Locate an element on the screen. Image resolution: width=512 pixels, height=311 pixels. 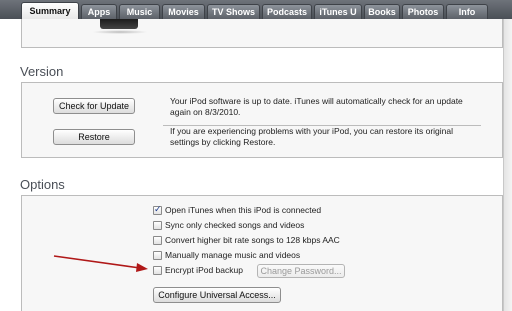
ipod-image is located at coordinates (119, 24).